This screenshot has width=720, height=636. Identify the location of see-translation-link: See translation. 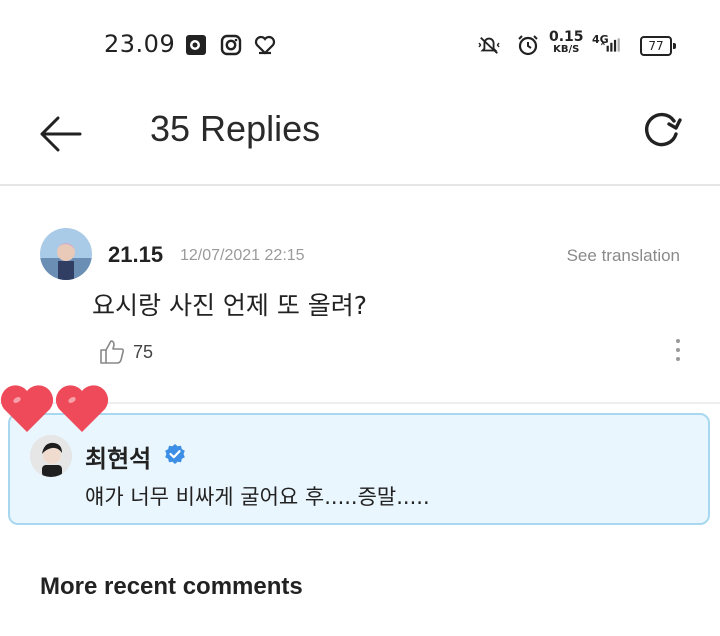
(623, 256).